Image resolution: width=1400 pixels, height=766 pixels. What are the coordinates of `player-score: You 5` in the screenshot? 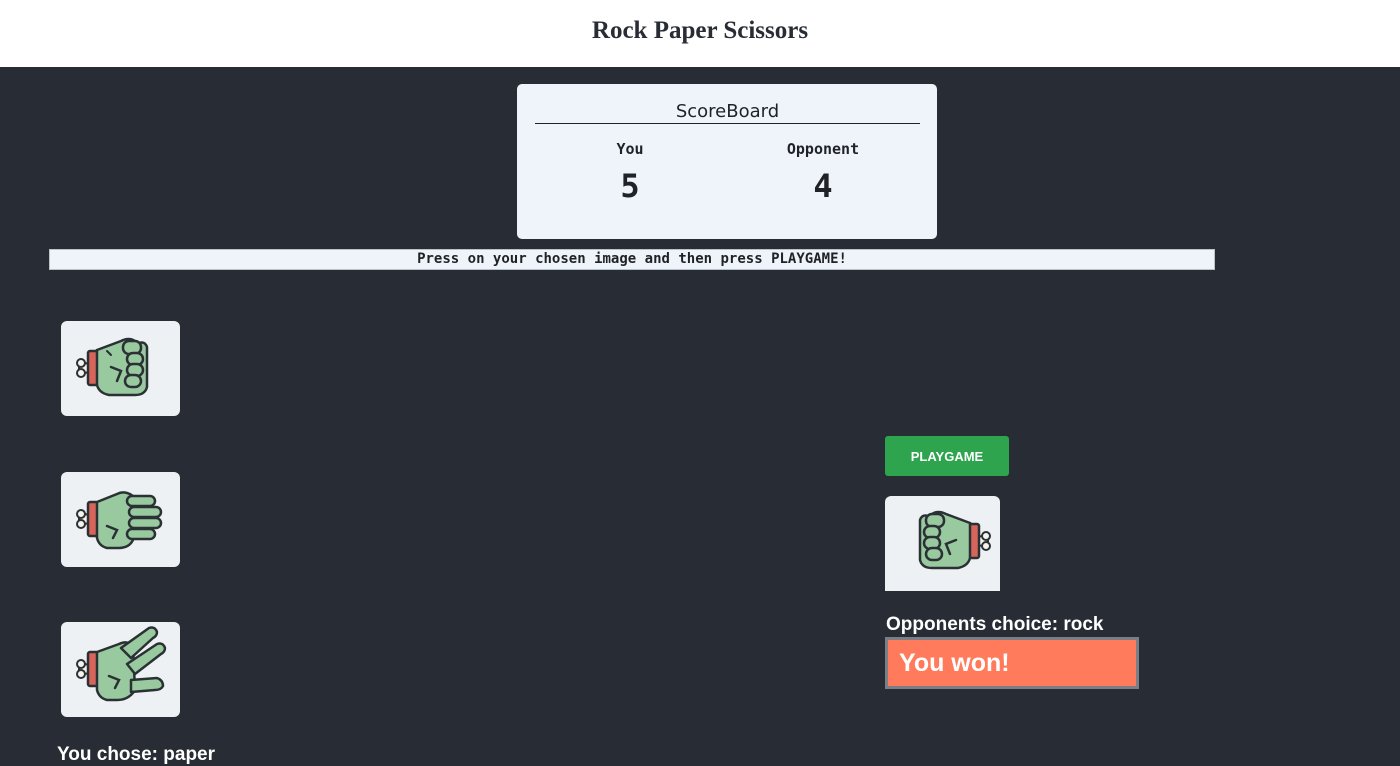 It's located at (630, 172).